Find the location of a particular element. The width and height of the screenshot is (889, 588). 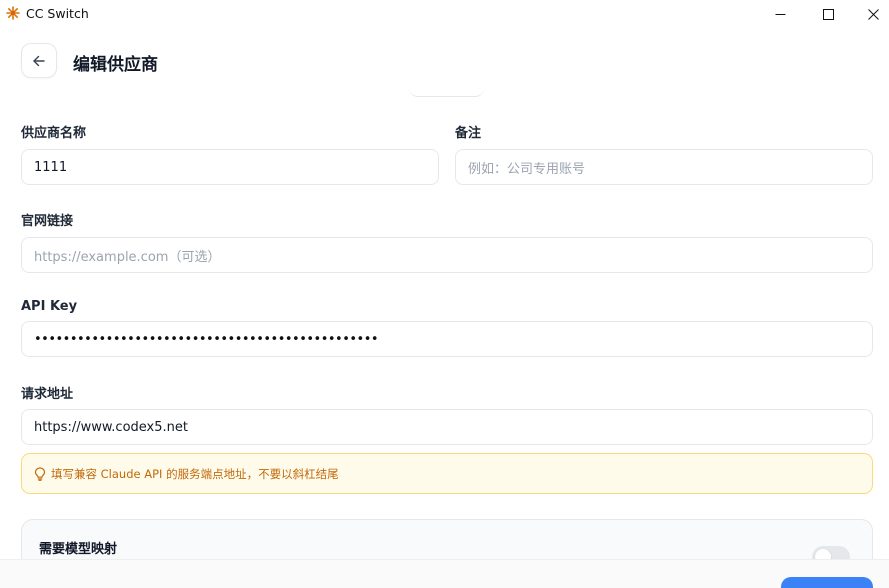

website-label: 官网链接 is located at coordinates (47, 221).